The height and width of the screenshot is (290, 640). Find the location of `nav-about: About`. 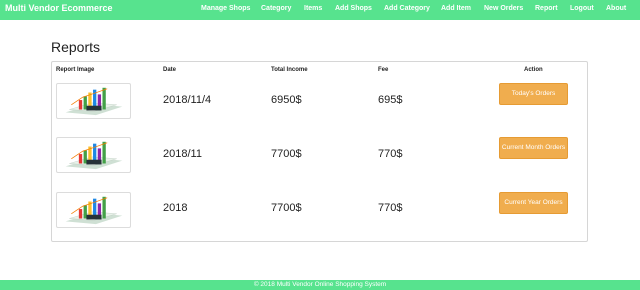

nav-about: About is located at coordinates (616, 8).